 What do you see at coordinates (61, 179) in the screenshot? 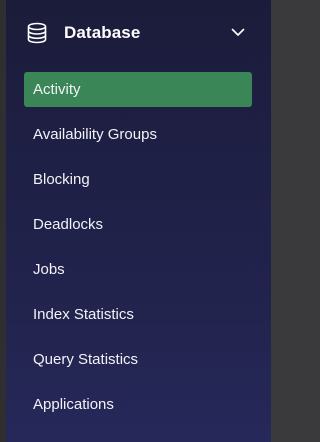
I see `sidebar-item-label: Blocking` at bounding box center [61, 179].